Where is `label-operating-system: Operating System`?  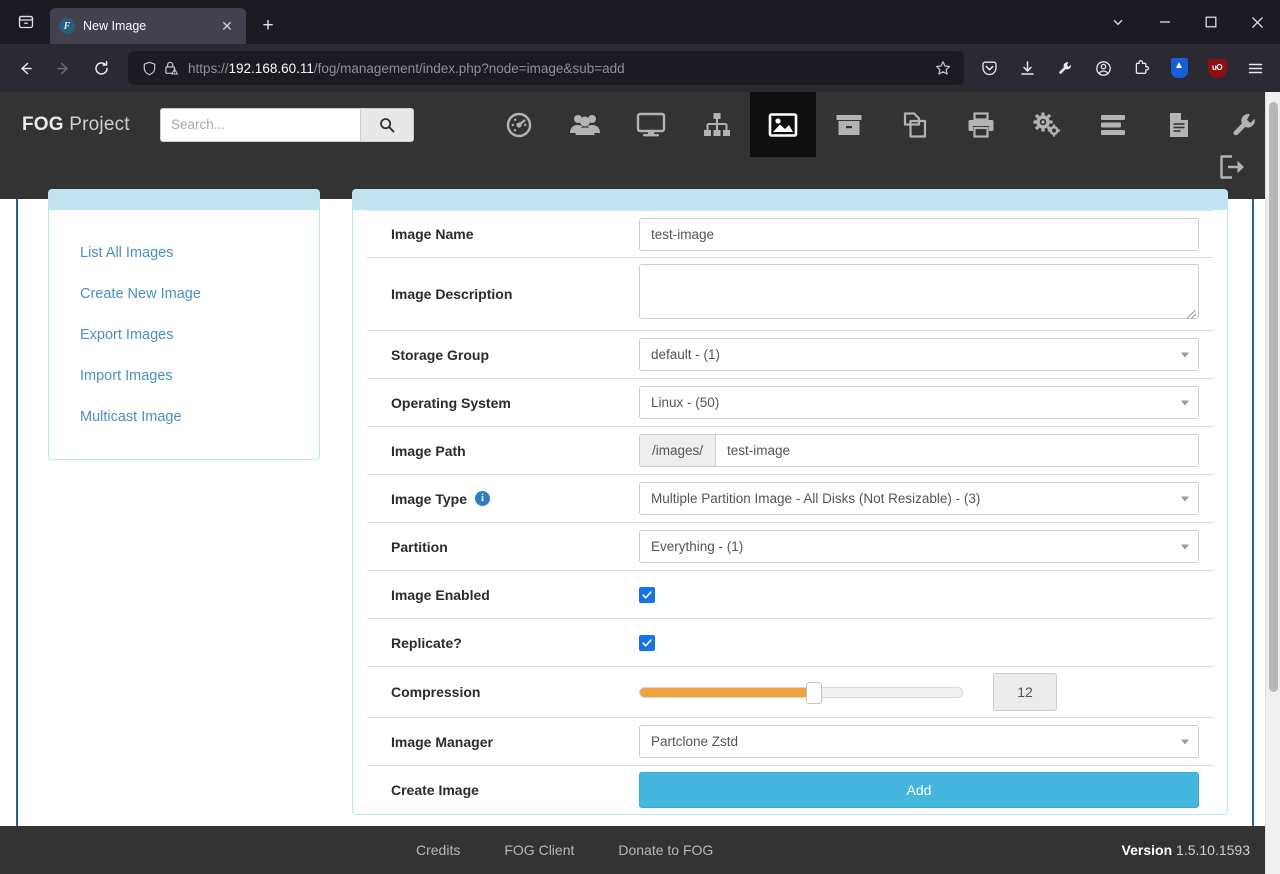 label-operating-system: Operating System is located at coordinates (451, 402).